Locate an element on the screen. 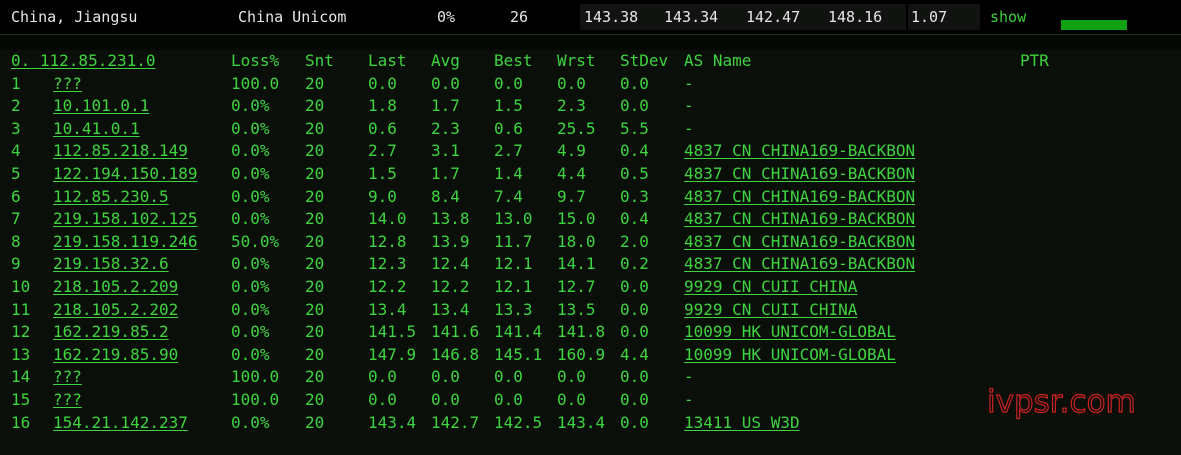 Image resolution: width=1181 pixels, height=455 pixels. last-value: 13.4 is located at coordinates (387, 309).